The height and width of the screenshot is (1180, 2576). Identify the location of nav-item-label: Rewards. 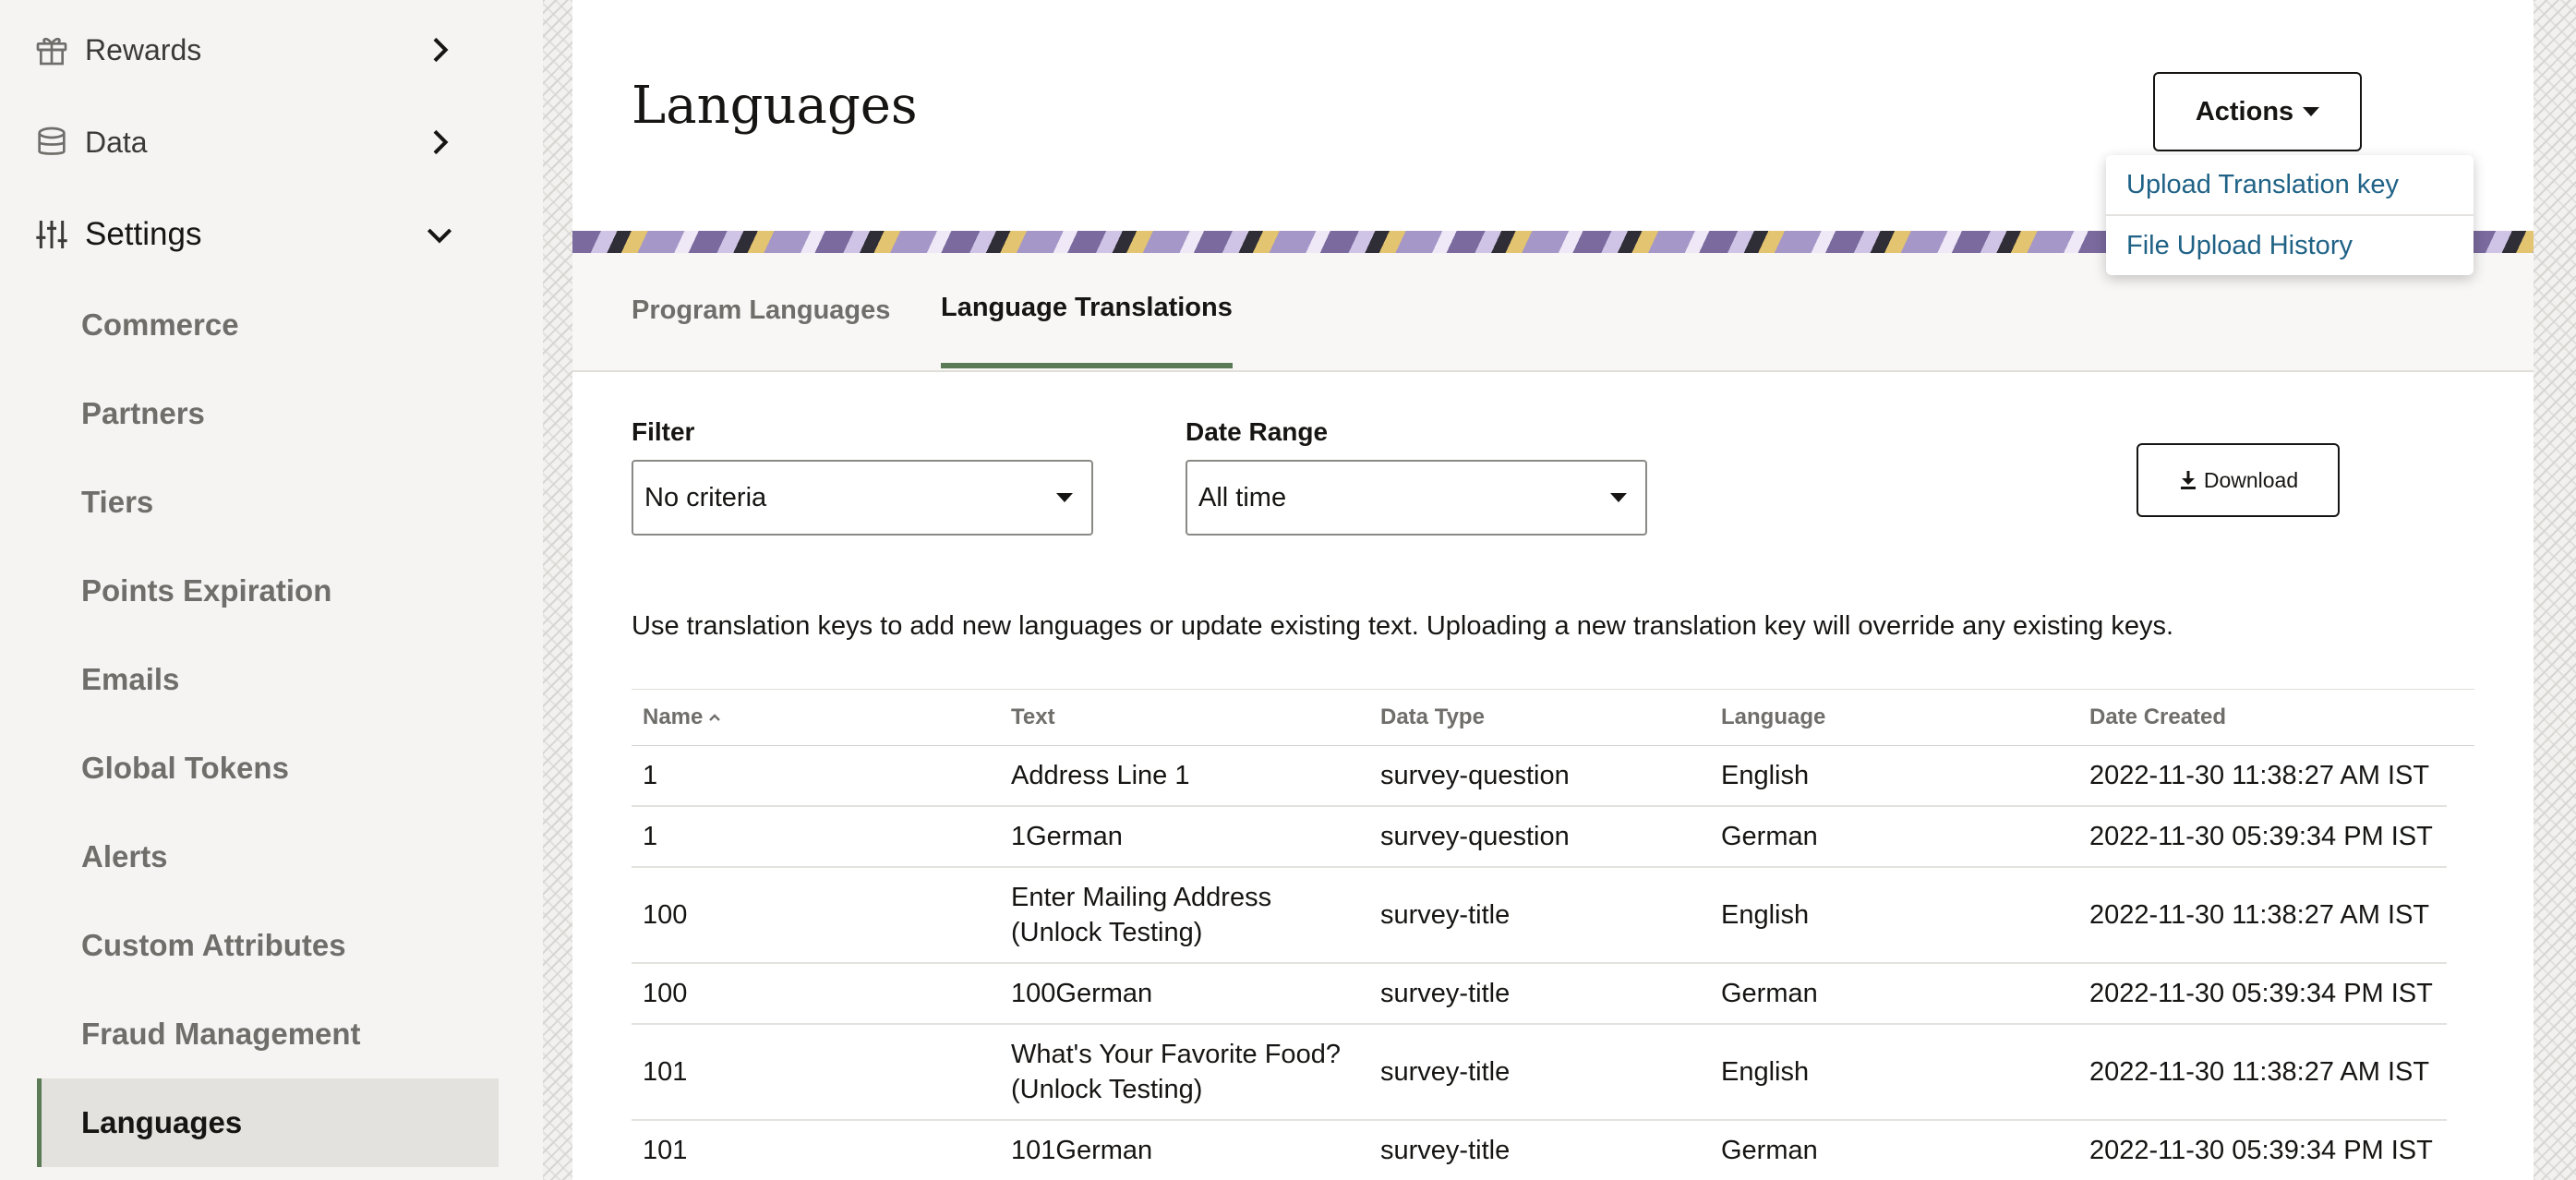
(143, 49).